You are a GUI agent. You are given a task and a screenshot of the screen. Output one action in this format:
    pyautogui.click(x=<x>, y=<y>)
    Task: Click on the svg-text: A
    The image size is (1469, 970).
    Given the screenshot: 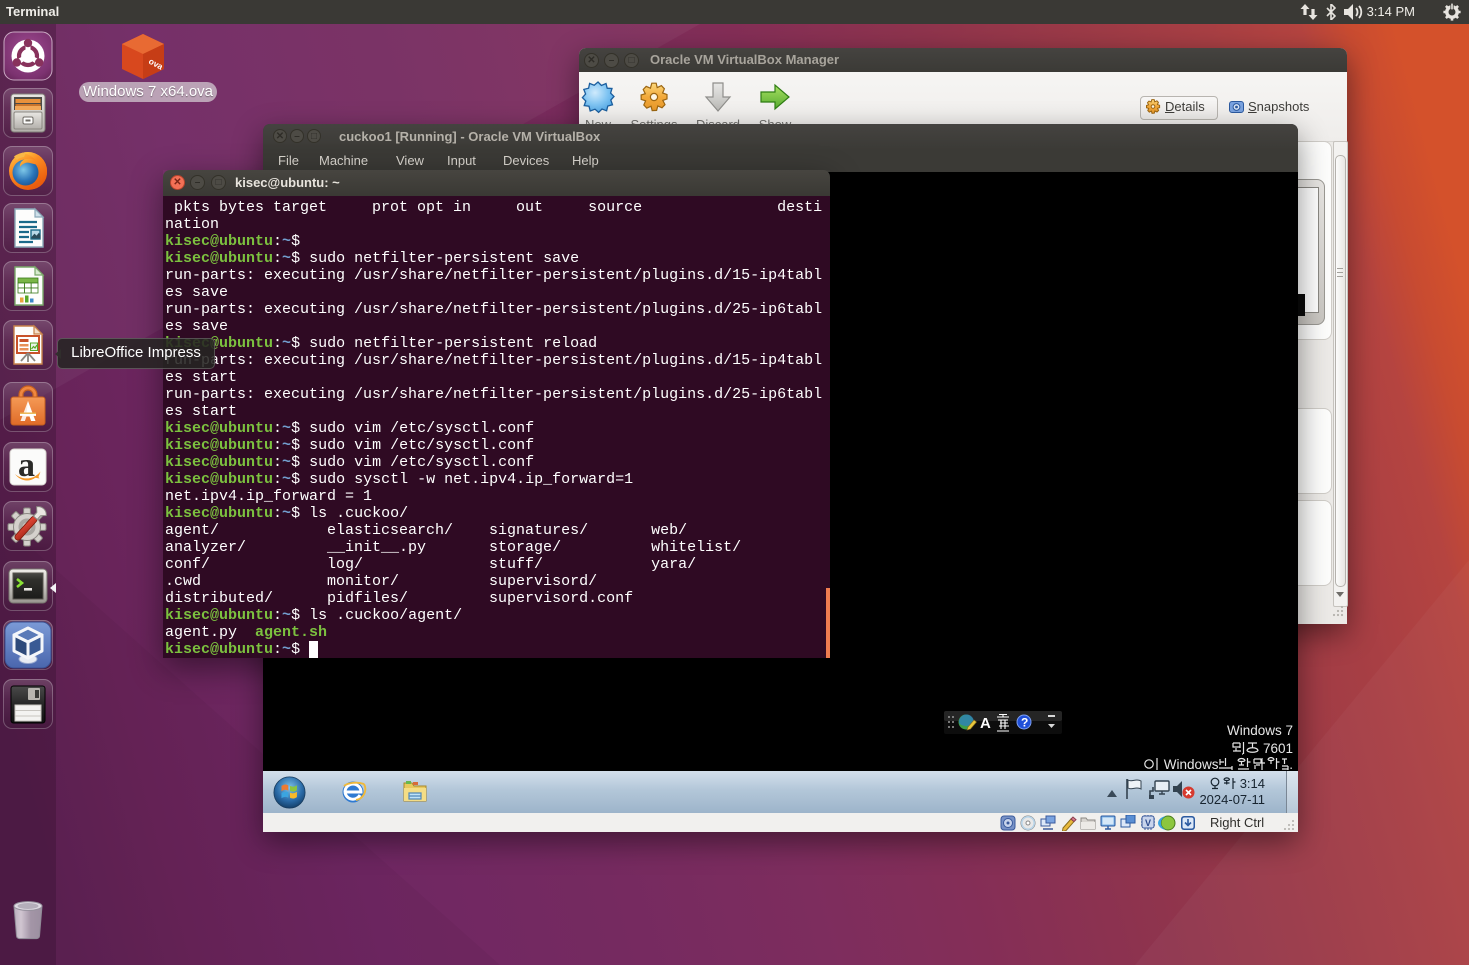 What is the action you would take?
    pyautogui.click(x=985, y=723)
    